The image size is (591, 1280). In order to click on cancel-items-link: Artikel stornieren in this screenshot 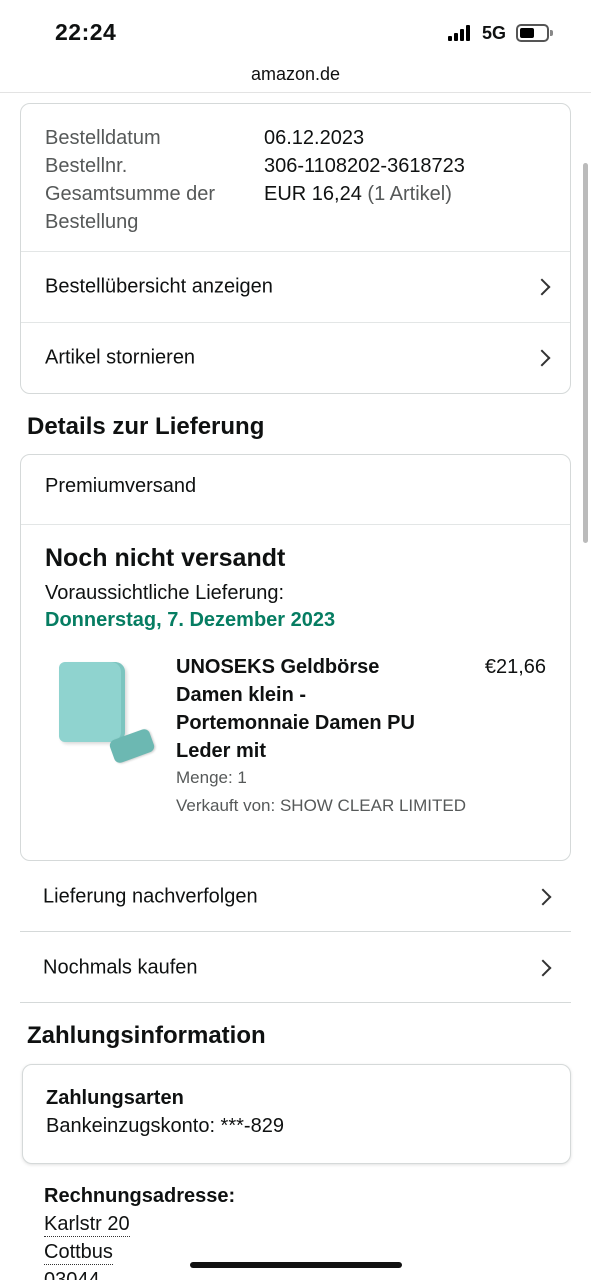, I will do `click(295, 357)`.